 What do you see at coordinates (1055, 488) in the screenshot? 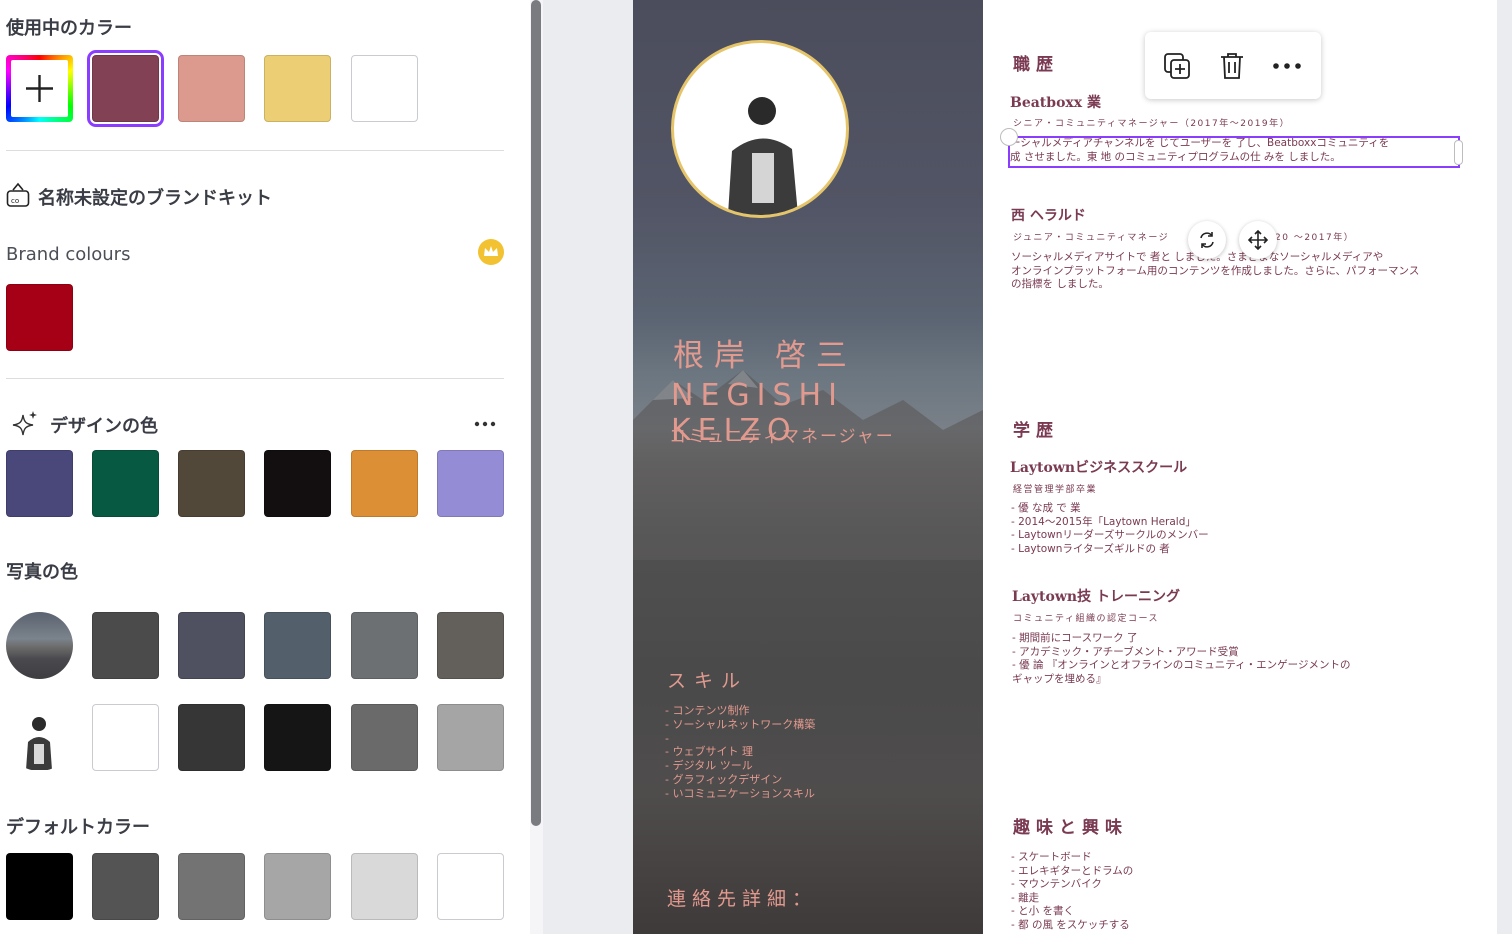
I see `edu1-subtitle: 経営管理学部卒業` at bounding box center [1055, 488].